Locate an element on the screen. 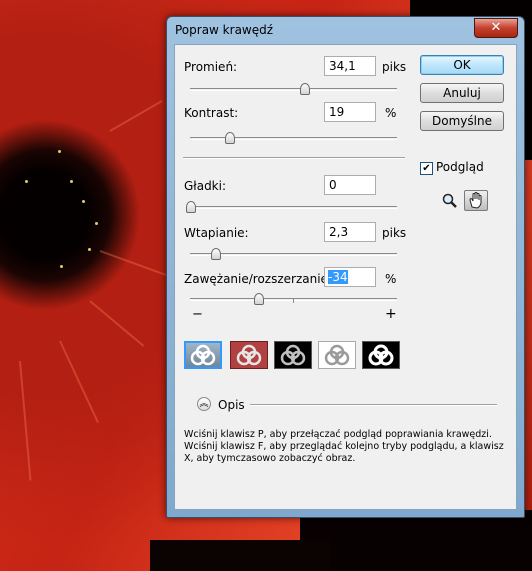  cancel-button: Anuluj is located at coordinates (462, 93).